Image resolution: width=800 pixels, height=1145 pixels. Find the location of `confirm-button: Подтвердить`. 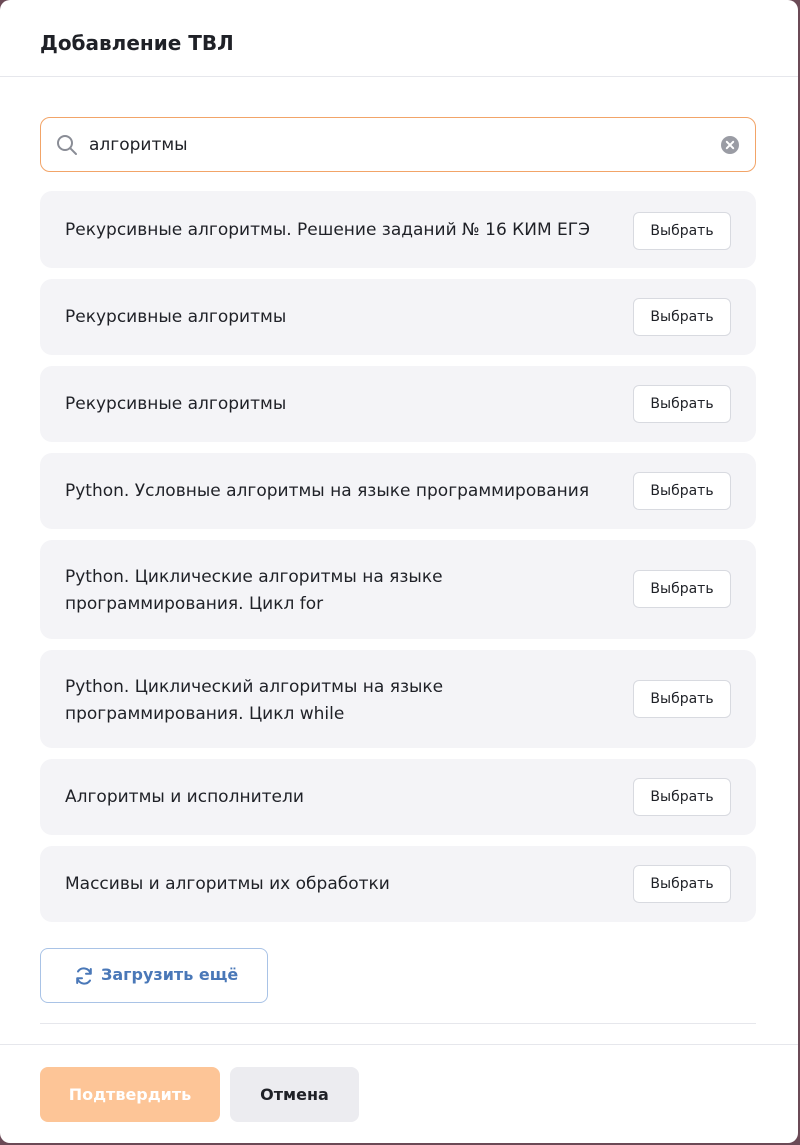

confirm-button: Подтвердить is located at coordinates (130, 1094).